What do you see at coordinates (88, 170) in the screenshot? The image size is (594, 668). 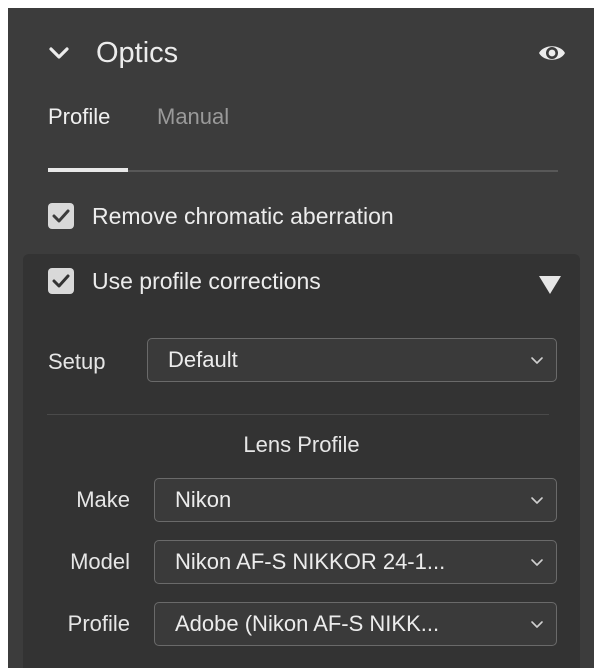 I see `active-tab-indicator` at bounding box center [88, 170].